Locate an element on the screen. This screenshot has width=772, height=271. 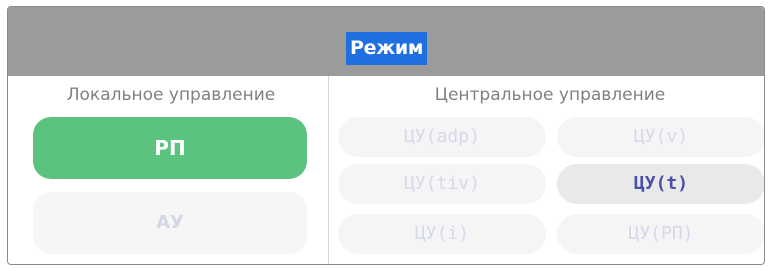
mode-cu-v-button: ЦУ(v) is located at coordinates (660, 137).